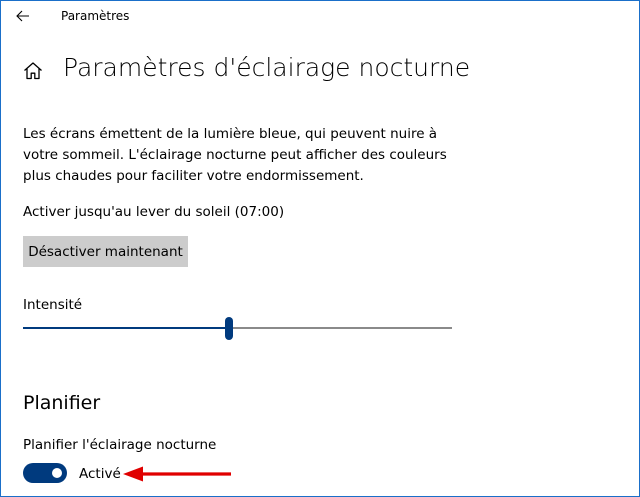  I want to click on title-bar: Paramètres, so click(320, 16).